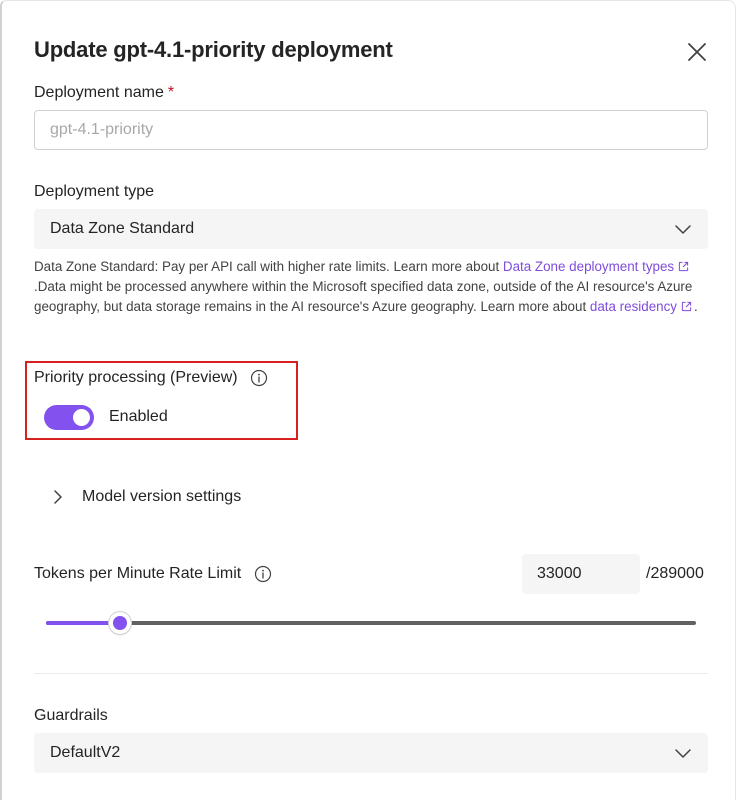  I want to click on guardrails-value: DefaultV2, so click(85, 752).